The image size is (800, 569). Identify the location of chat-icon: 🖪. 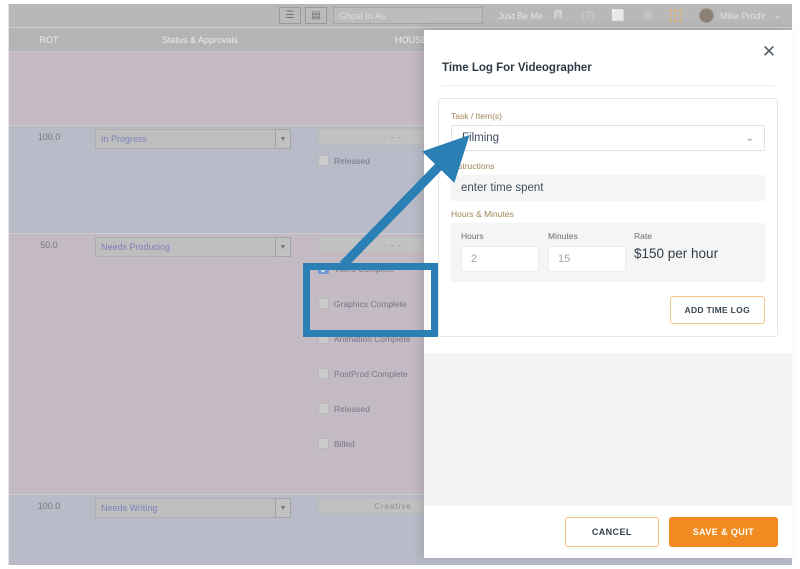
(558, 15).